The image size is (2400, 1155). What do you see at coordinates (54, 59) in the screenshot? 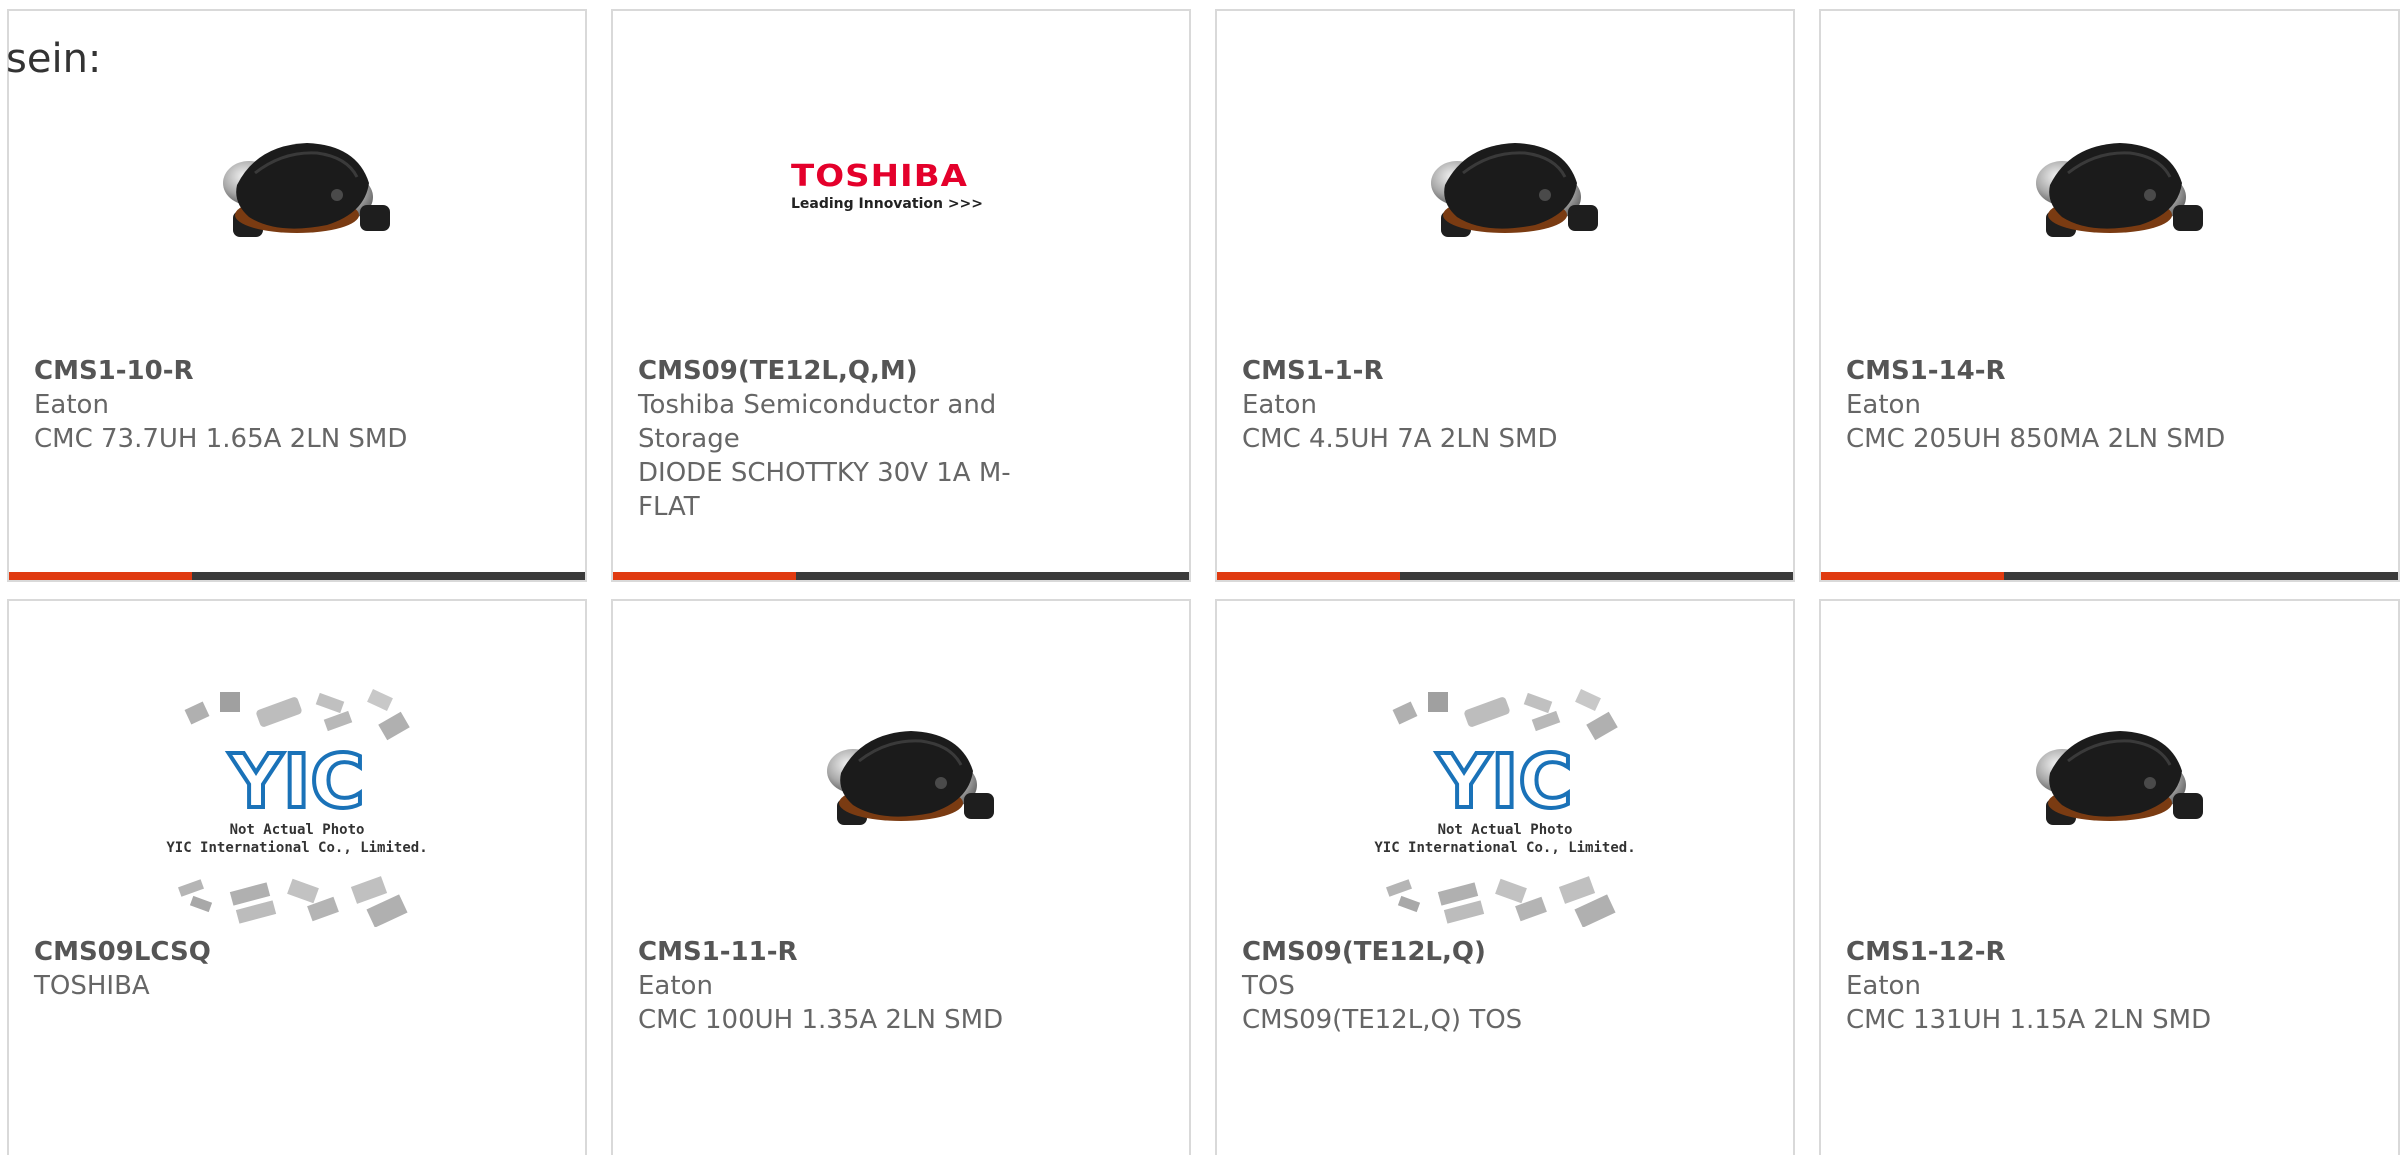
I see `page-heading: sein:` at bounding box center [54, 59].